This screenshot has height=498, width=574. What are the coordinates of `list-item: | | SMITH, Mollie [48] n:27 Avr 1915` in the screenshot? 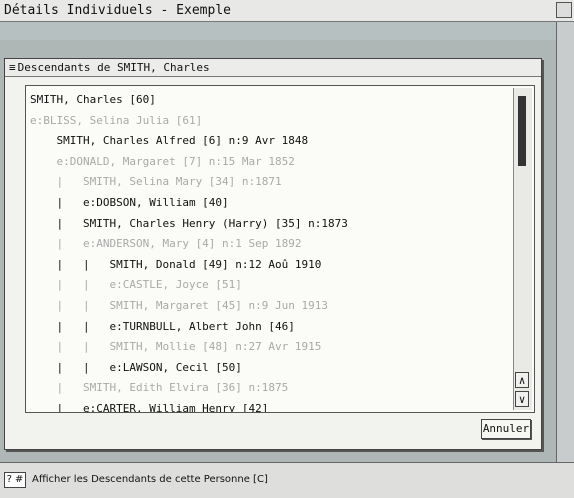 It's located at (270, 347).